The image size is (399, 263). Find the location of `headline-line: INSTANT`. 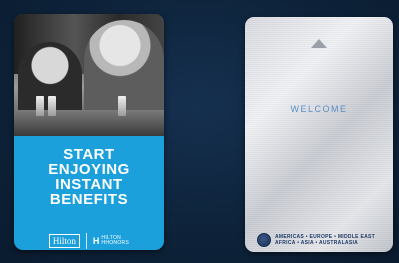

headline-line: INSTANT is located at coordinates (89, 184).